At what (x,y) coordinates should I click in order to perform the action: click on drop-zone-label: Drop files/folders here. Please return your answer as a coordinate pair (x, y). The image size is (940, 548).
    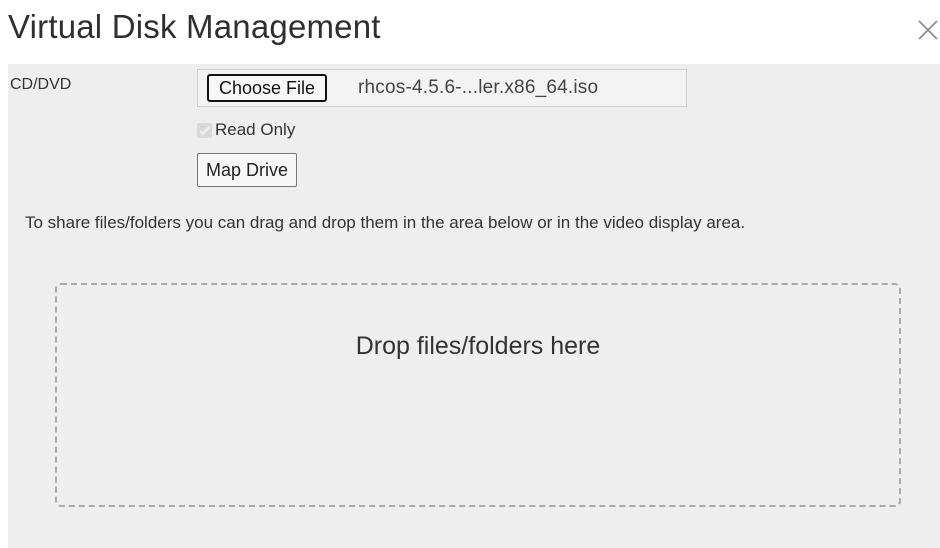
    Looking at the image, I should click on (478, 346).